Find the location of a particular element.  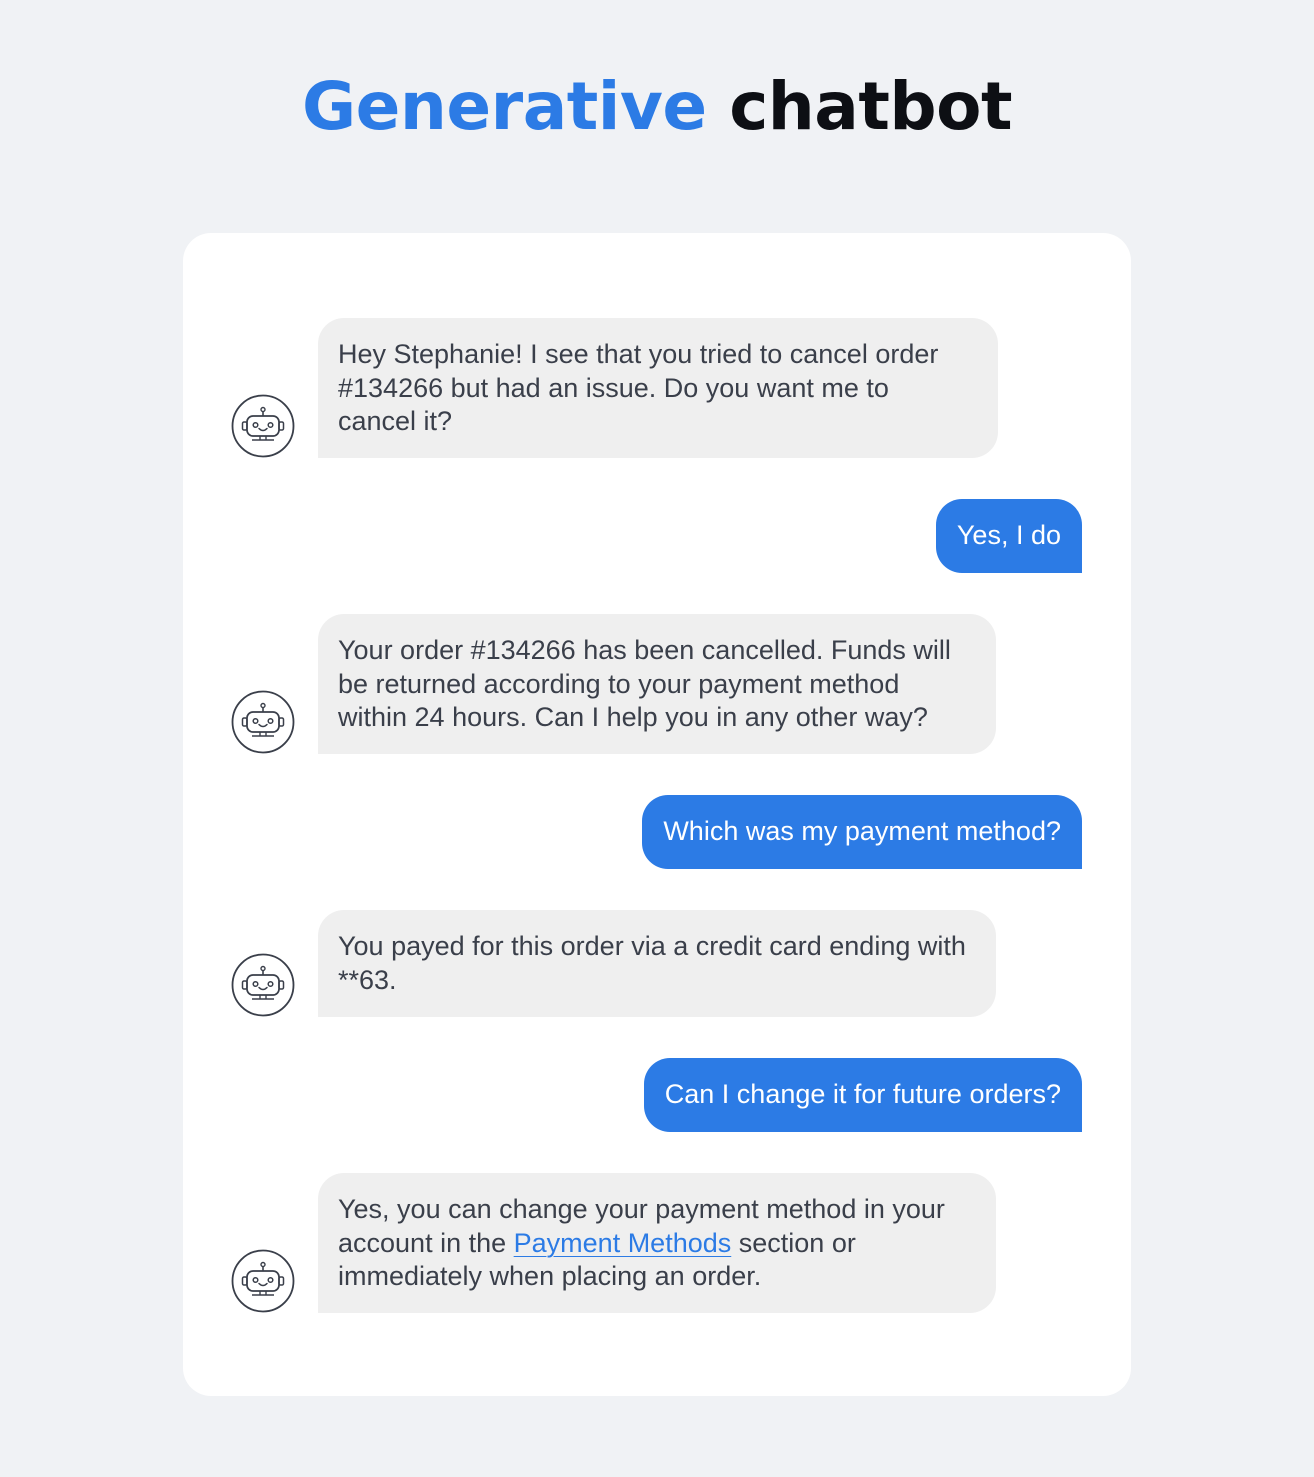

user-message: Can I change it for future orders? is located at coordinates (862, 1095).